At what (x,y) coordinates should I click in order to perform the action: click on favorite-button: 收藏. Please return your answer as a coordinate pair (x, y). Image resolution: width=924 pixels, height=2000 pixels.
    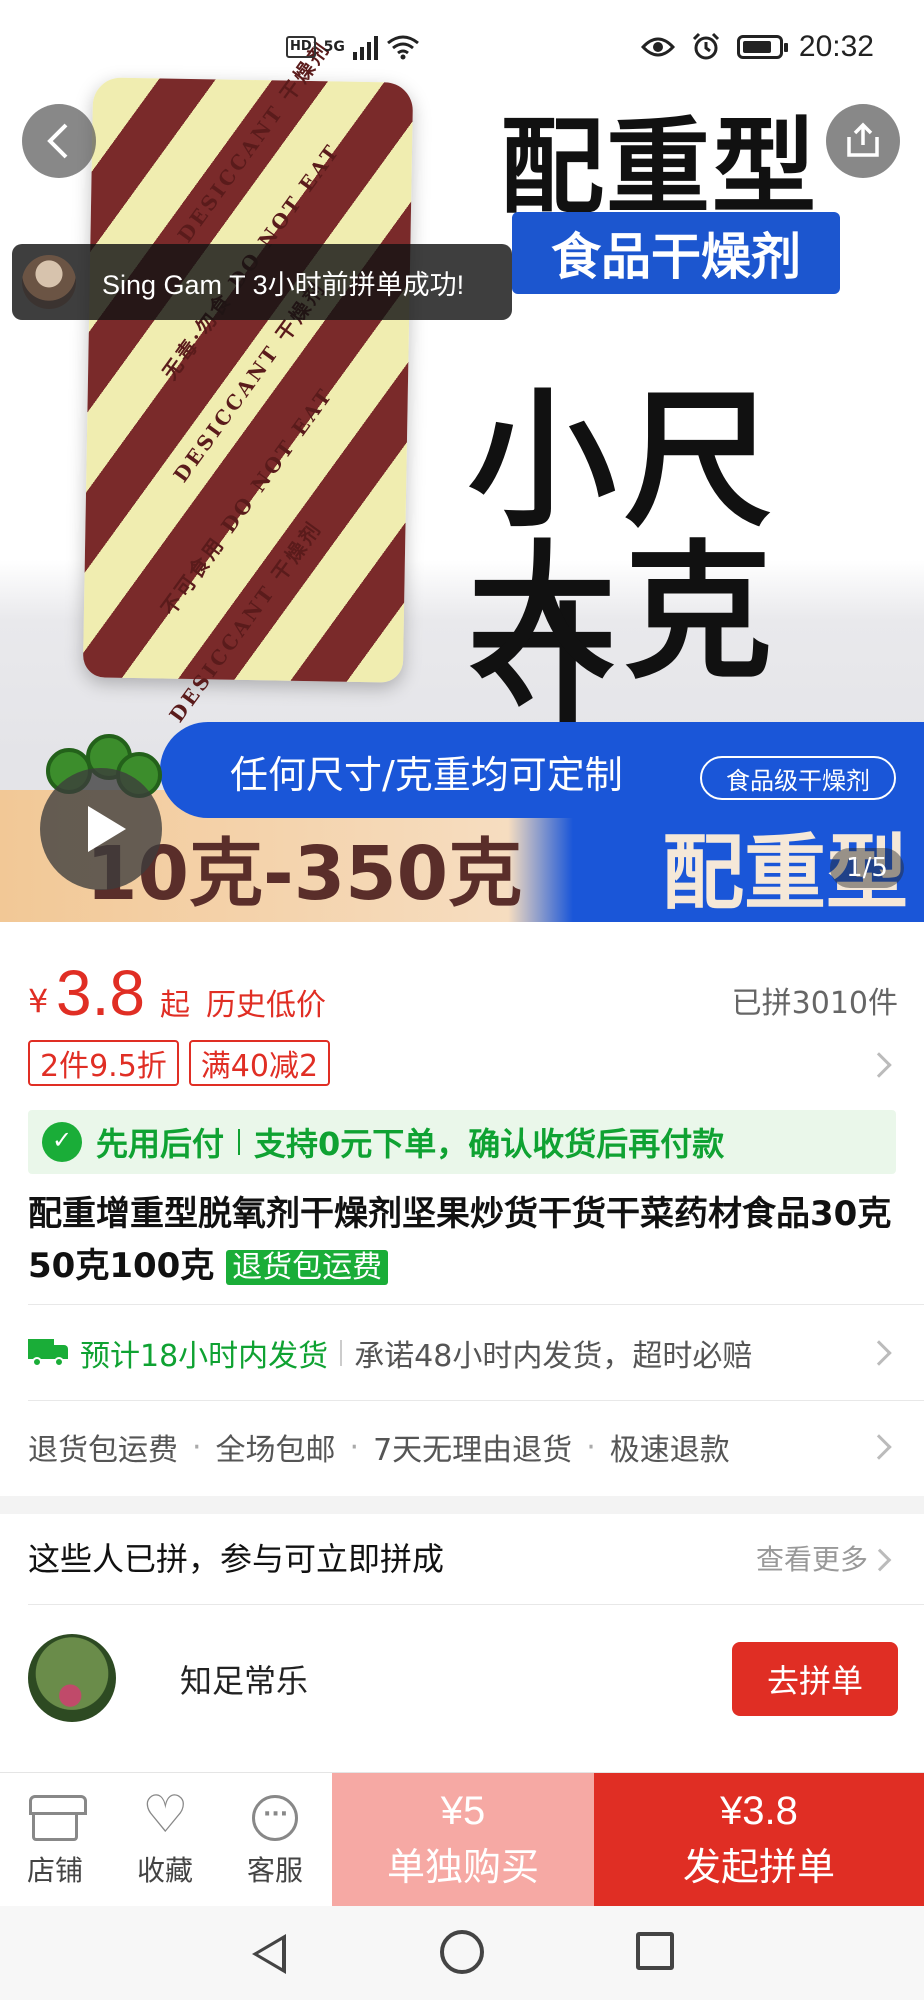
    Looking at the image, I should click on (165, 1840).